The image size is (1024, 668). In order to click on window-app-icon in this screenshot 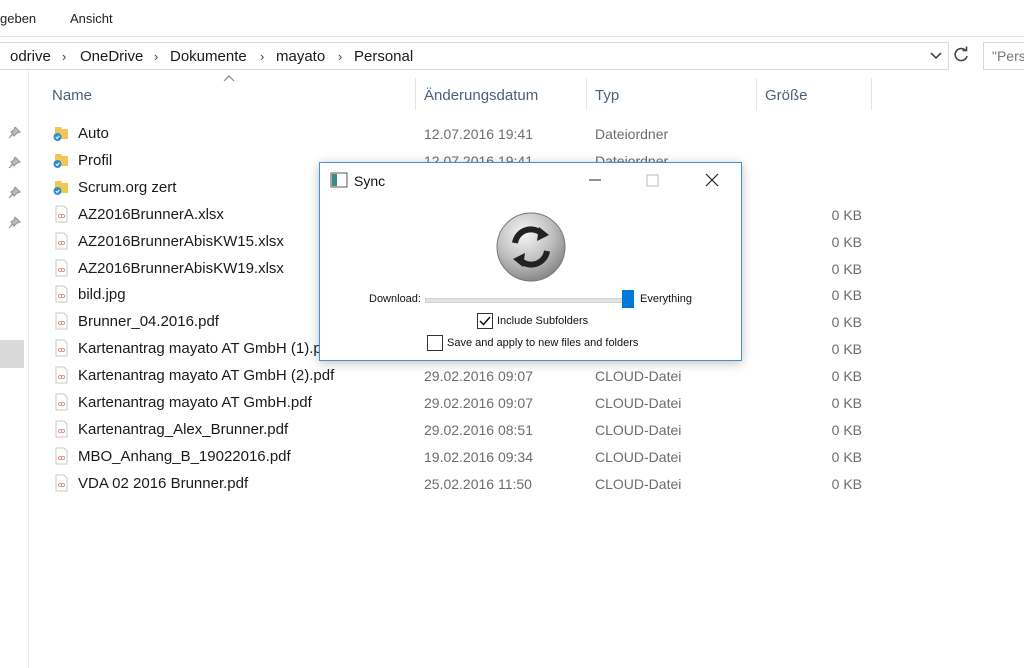, I will do `click(339, 180)`.